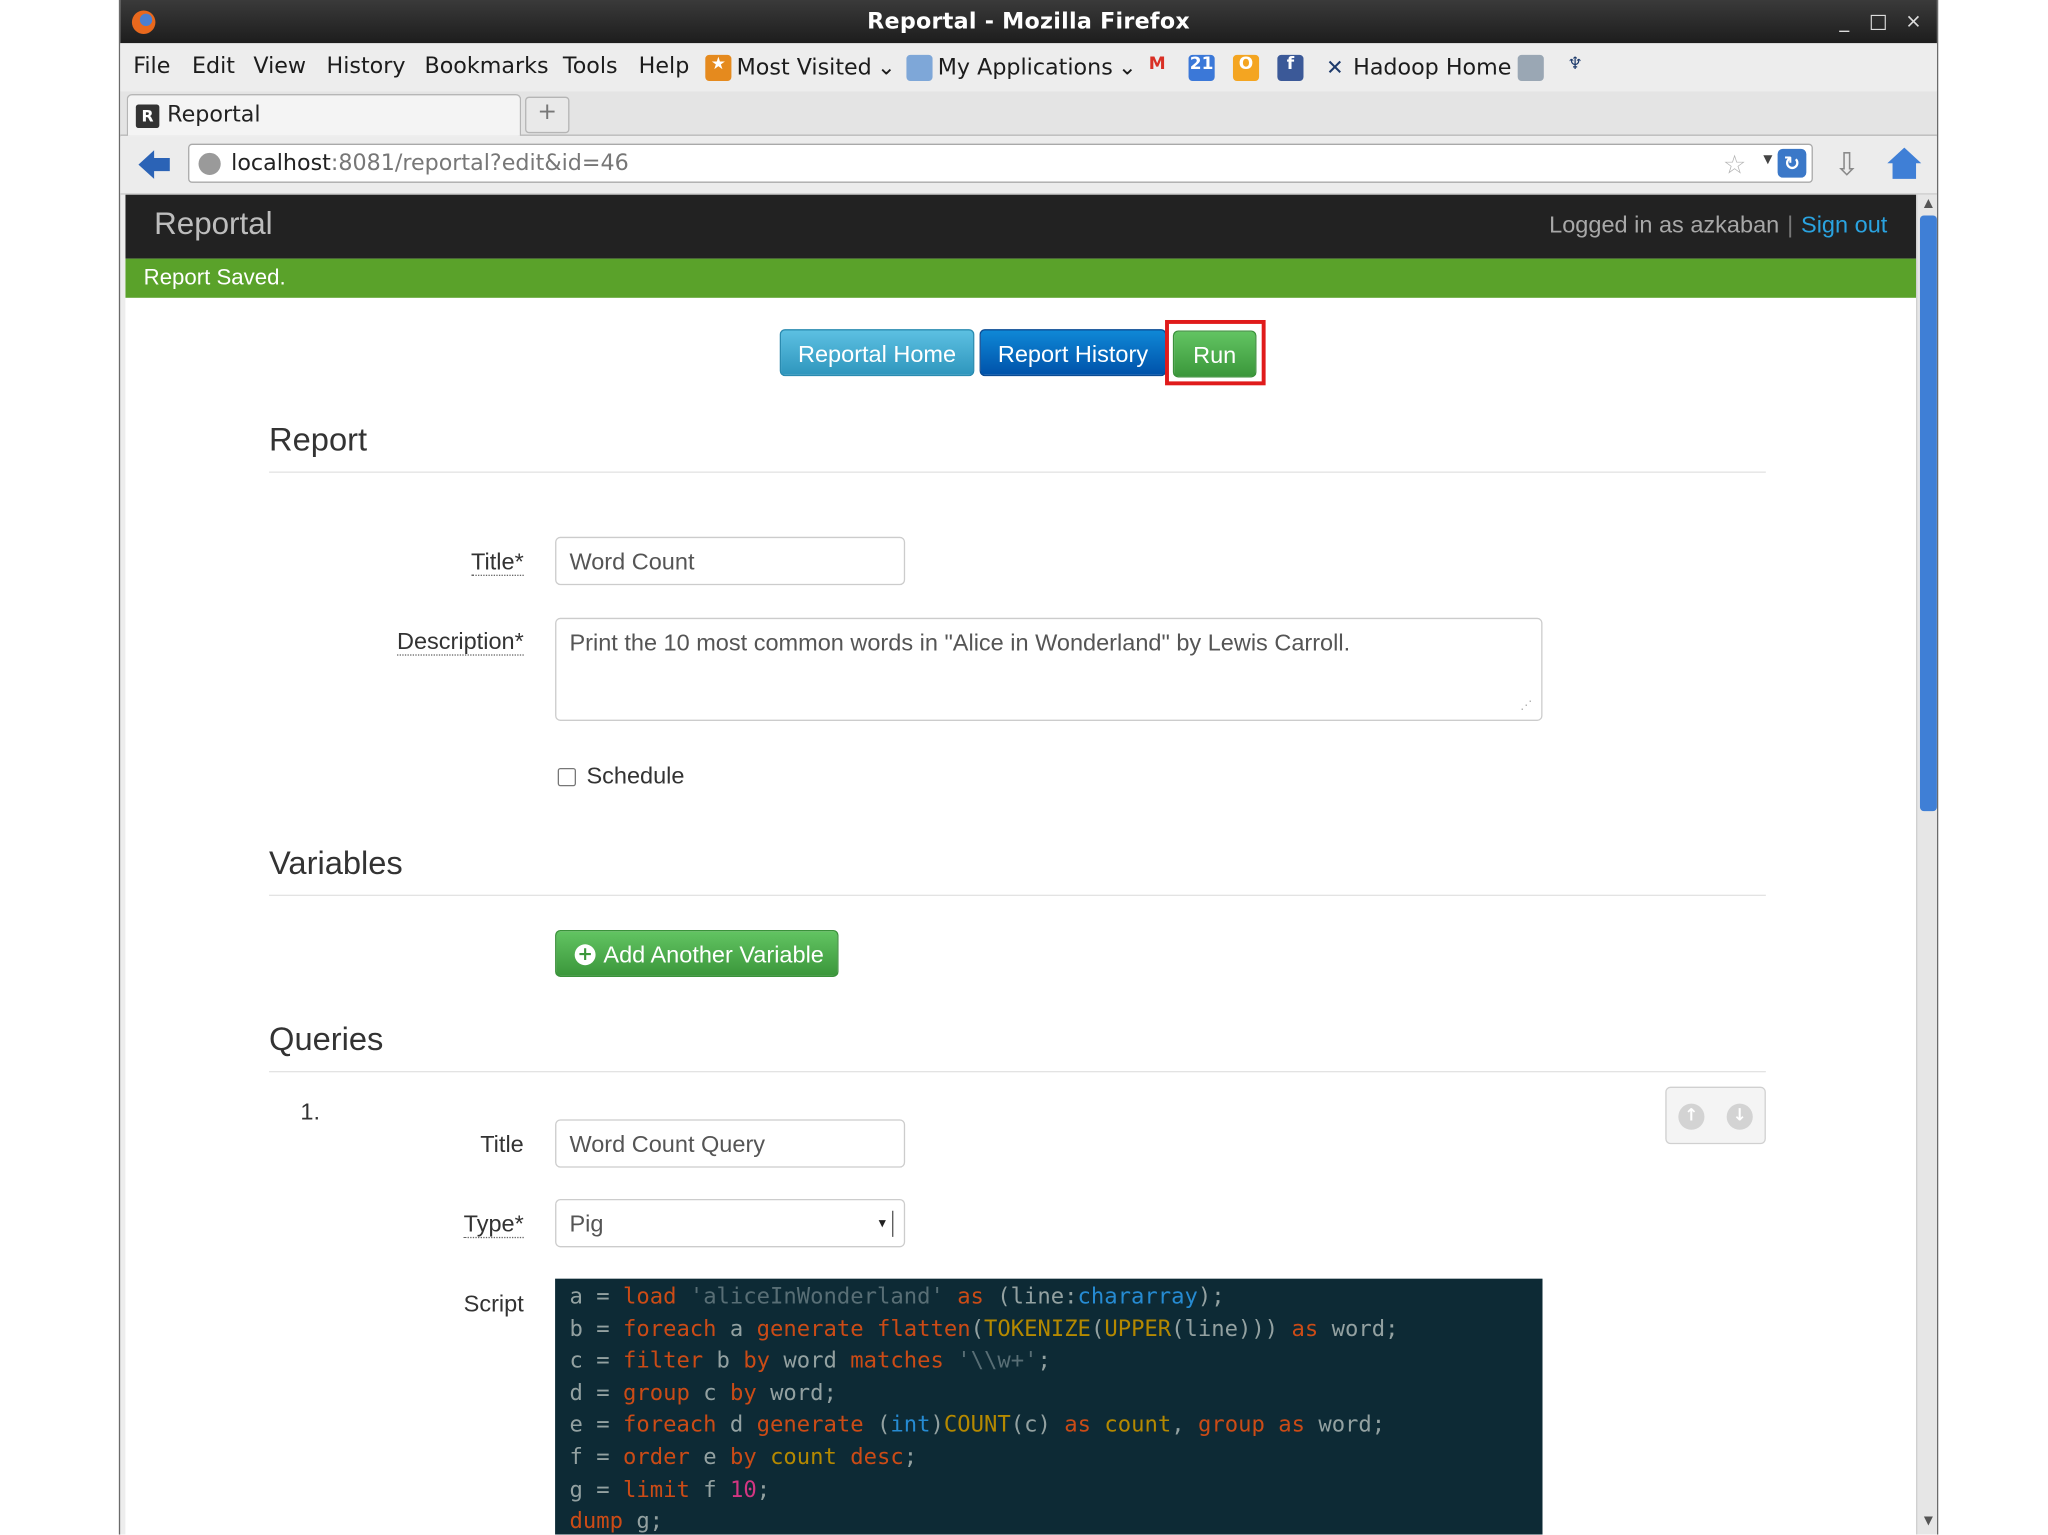 This screenshot has height=1535, width=2048. What do you see at coordinates (1575, 68) in the screenshot?
I see `bookmark-zookeeper: ♆` at bounding box center [1575, 68].